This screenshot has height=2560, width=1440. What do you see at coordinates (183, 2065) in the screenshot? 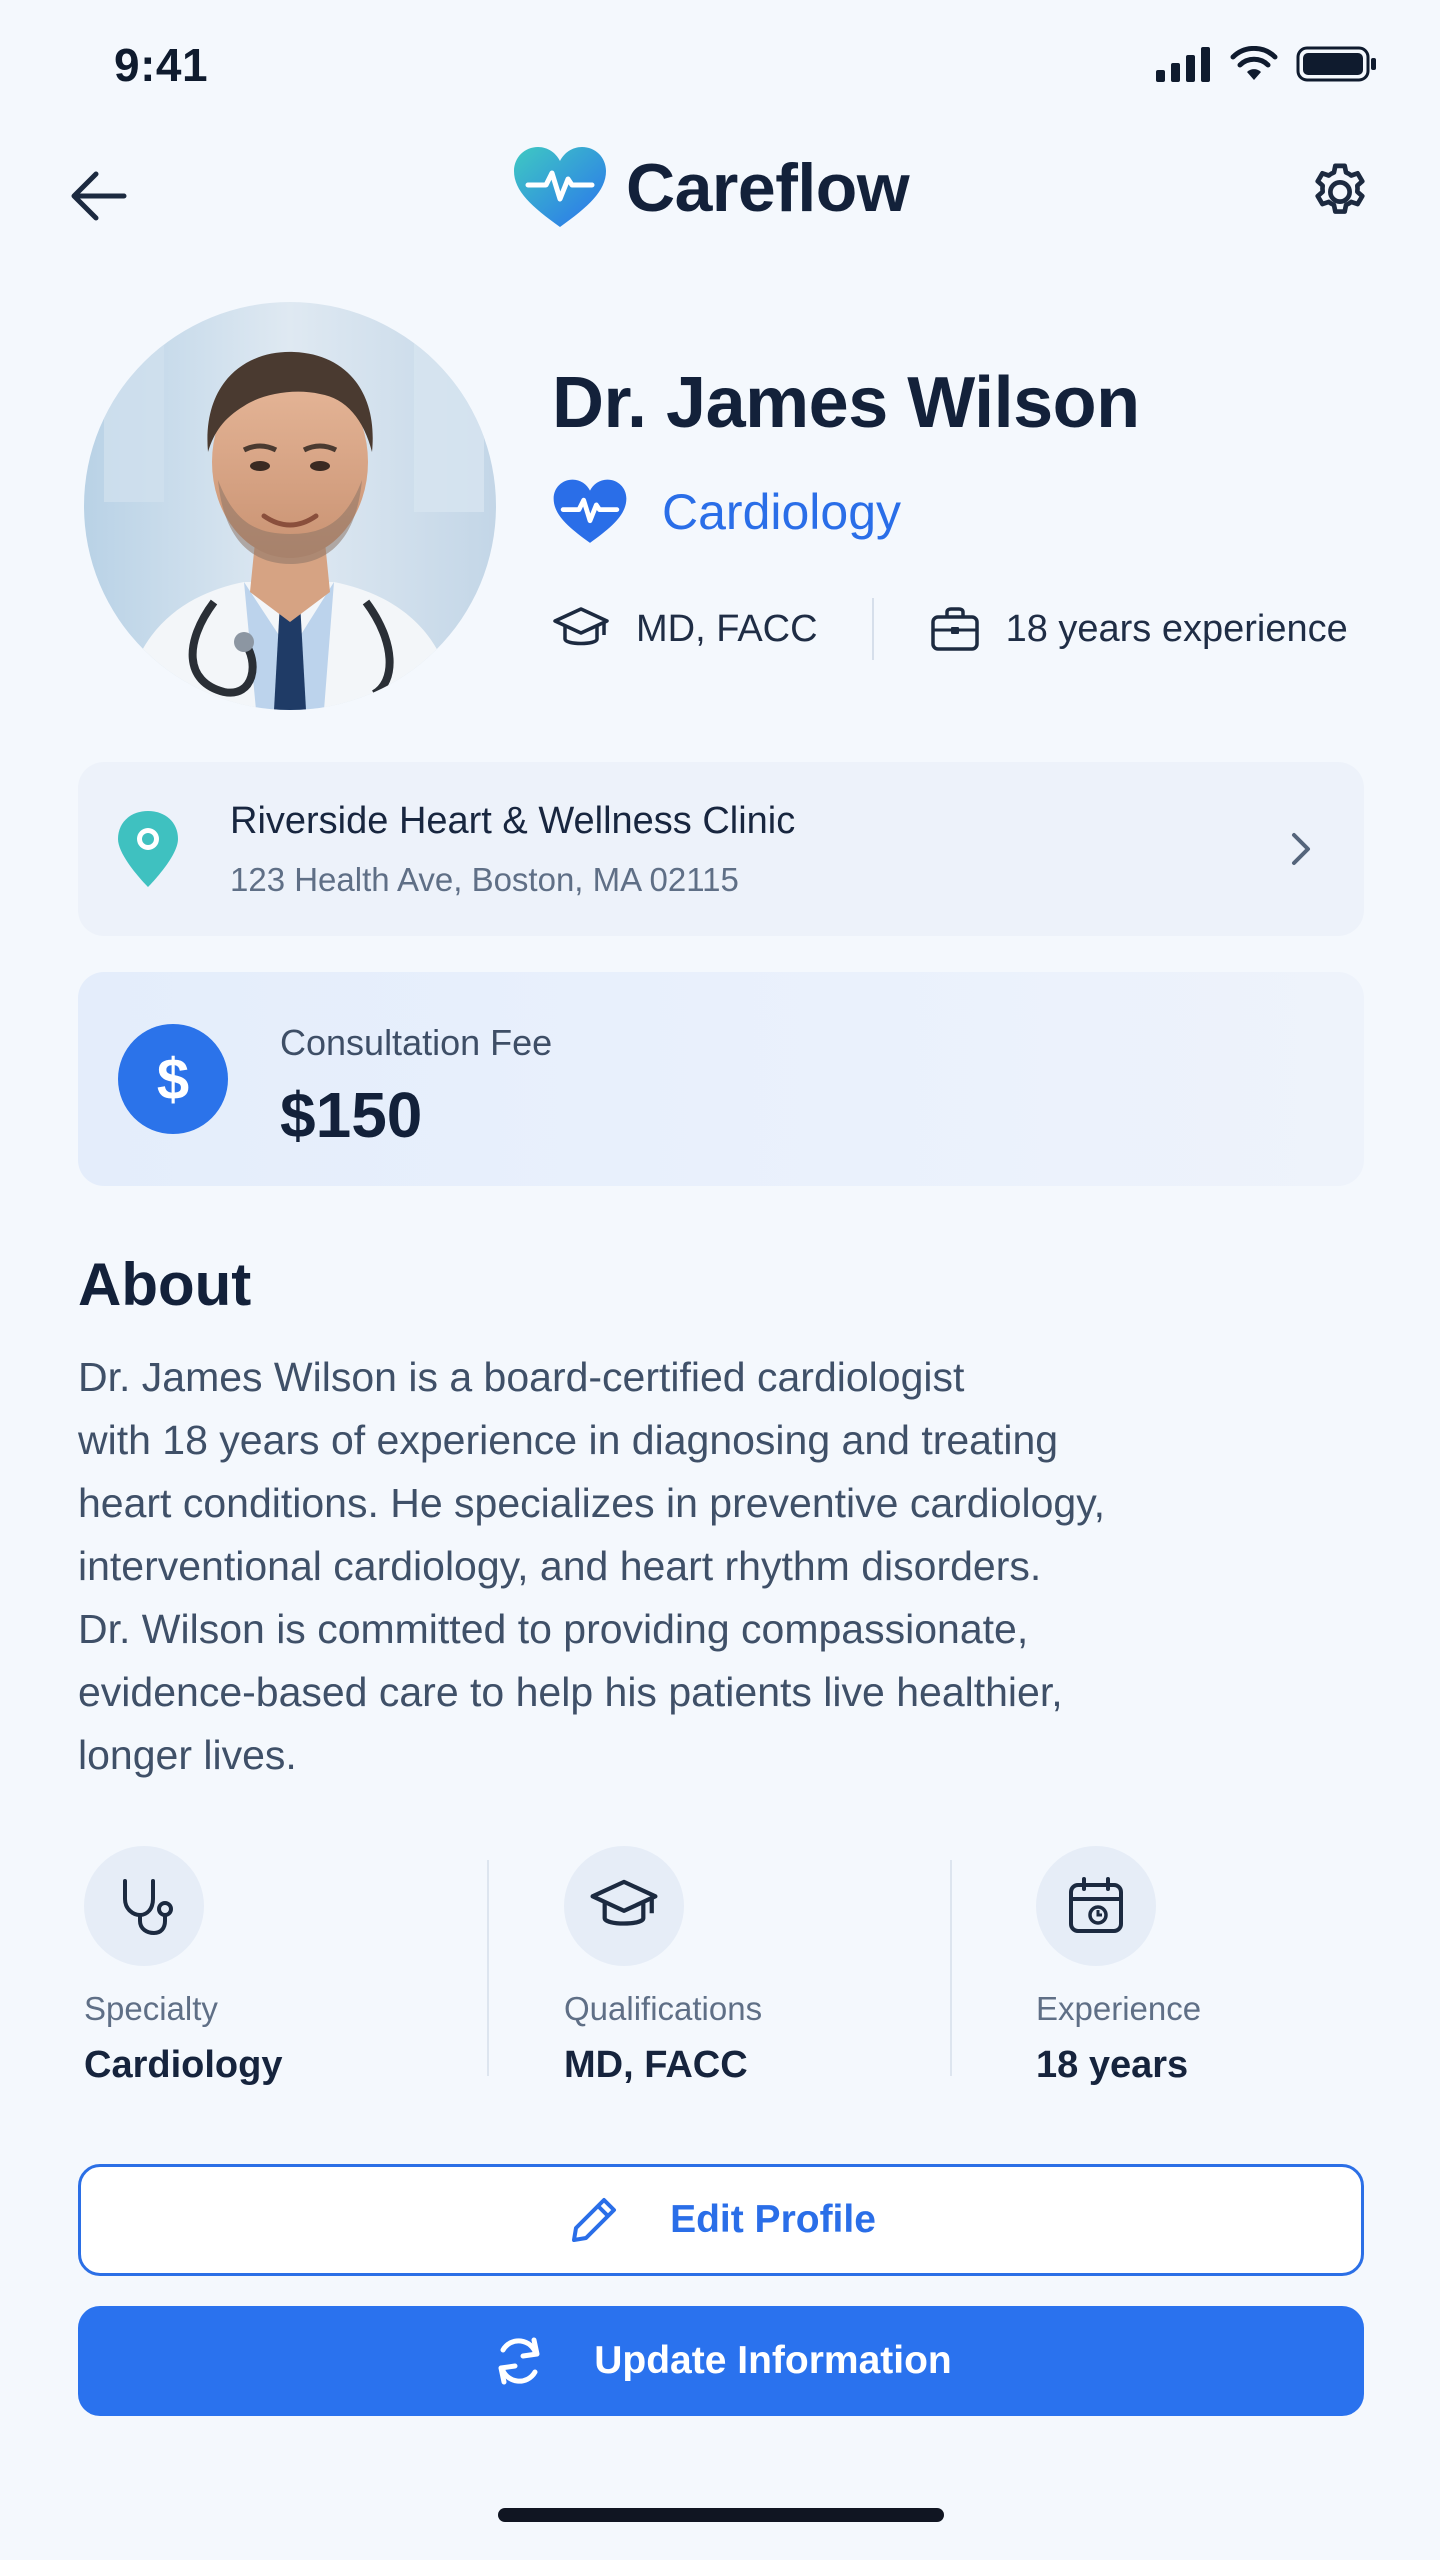
I see `stat-value: Cardiology` at bounding box center [183, 2065].